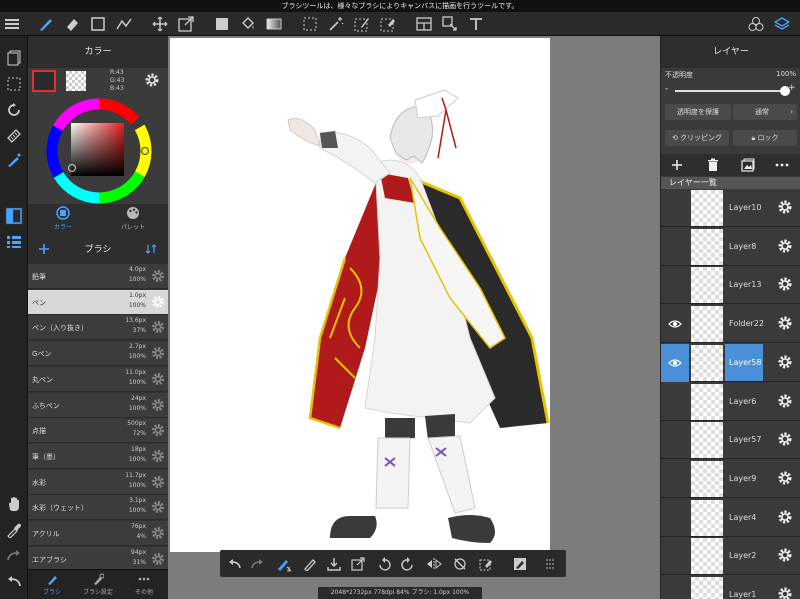 Image resolution: width=800 pixels, height=599 pixels. Describe the element at coordinates (186, 24) in the screenshot. I see `transform-tool-icon` at that location.